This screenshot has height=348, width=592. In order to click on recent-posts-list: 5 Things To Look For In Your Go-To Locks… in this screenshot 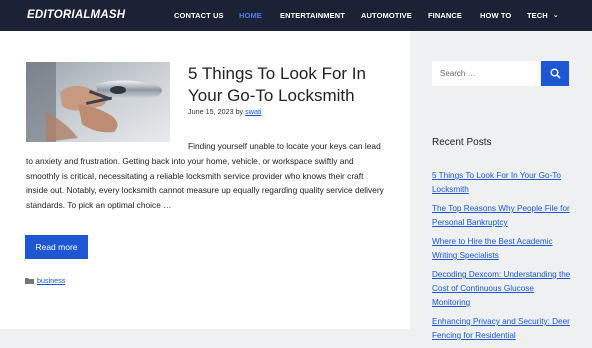, I will do `click(502, 258)`.